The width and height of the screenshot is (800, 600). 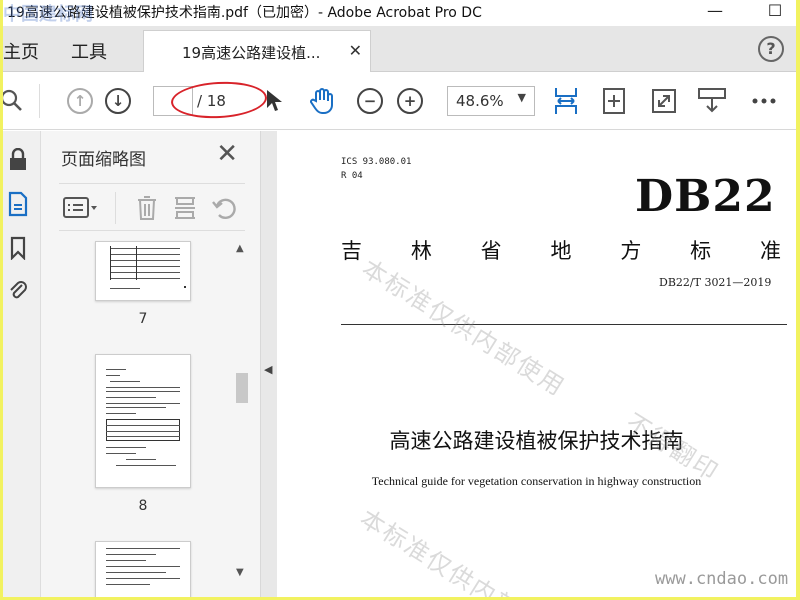 I want to click on chevron-down-icon: ▼, so click(x=521, y=97).